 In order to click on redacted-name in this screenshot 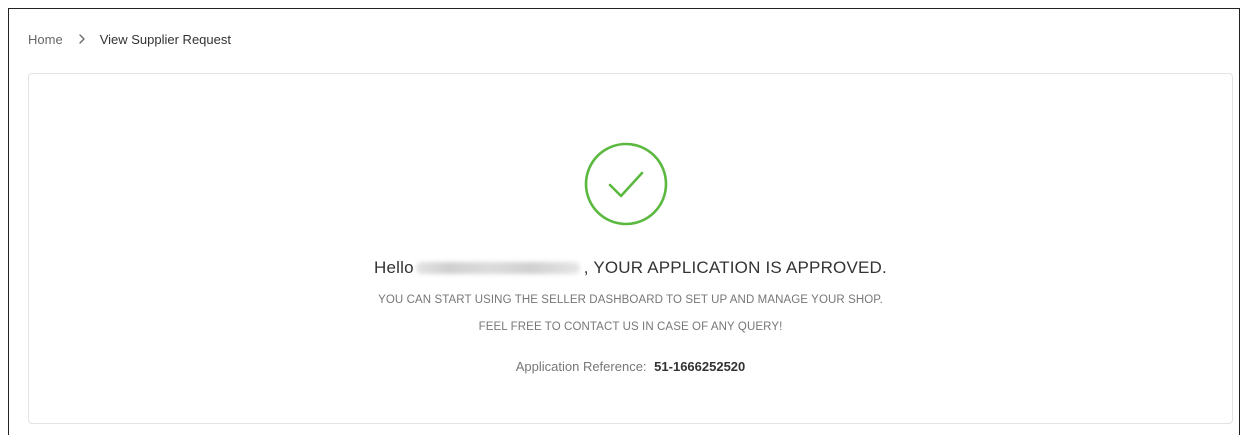, I will do `click(497, 267)`.